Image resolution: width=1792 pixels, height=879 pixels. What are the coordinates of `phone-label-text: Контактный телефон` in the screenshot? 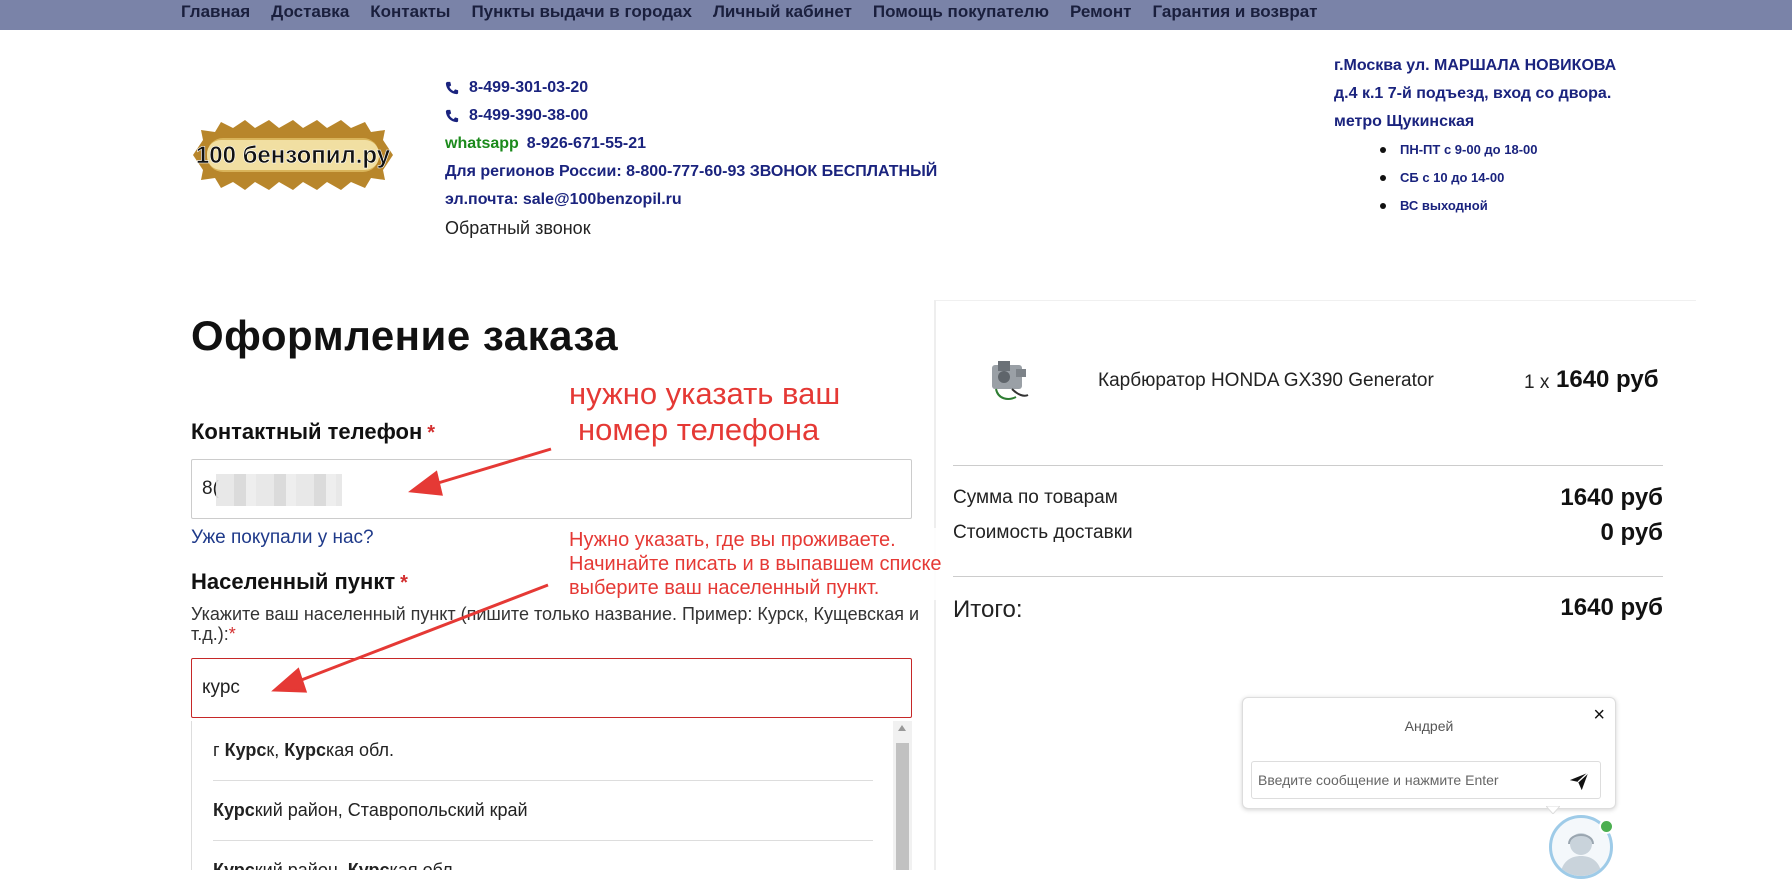 It's located at (307, 431).